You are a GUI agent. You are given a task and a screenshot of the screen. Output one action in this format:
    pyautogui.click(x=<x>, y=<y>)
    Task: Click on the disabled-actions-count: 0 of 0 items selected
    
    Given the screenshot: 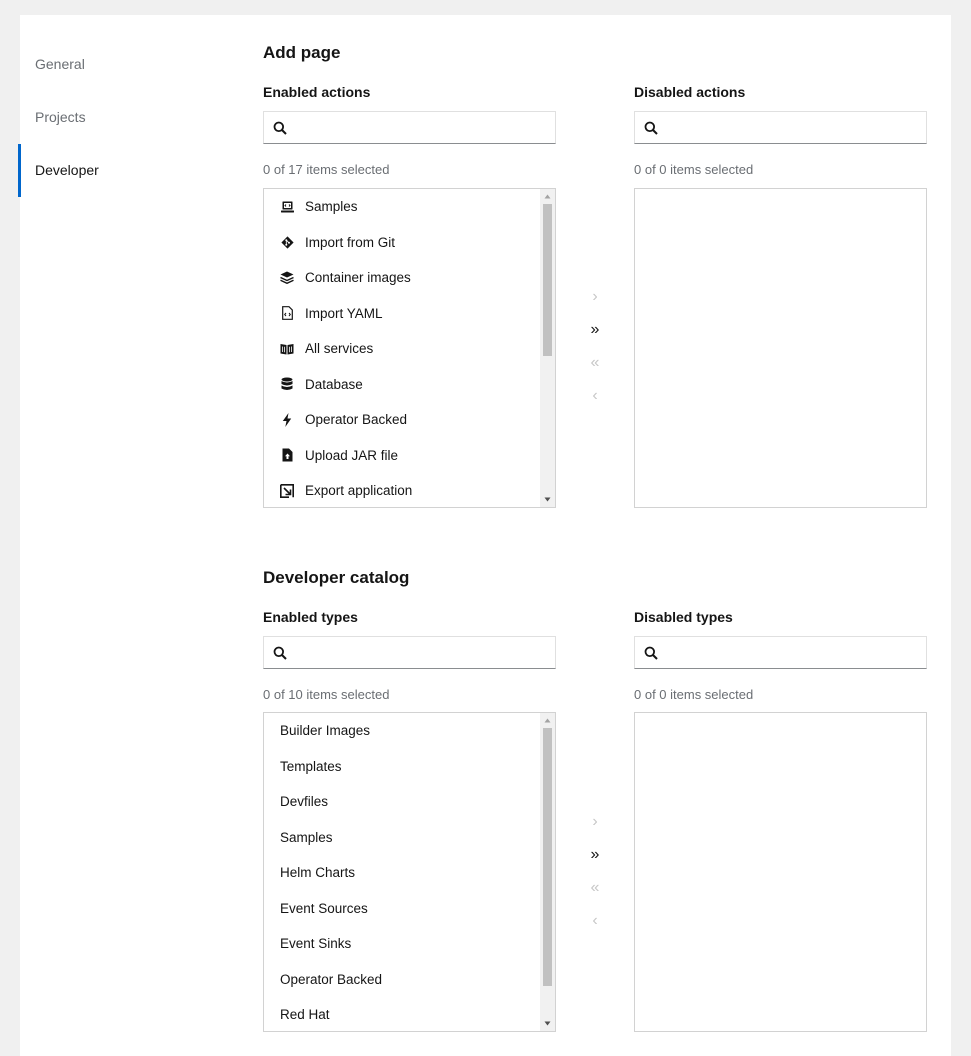 What is the action you would take?
    pyautogui.click(x=694, y=169)
    